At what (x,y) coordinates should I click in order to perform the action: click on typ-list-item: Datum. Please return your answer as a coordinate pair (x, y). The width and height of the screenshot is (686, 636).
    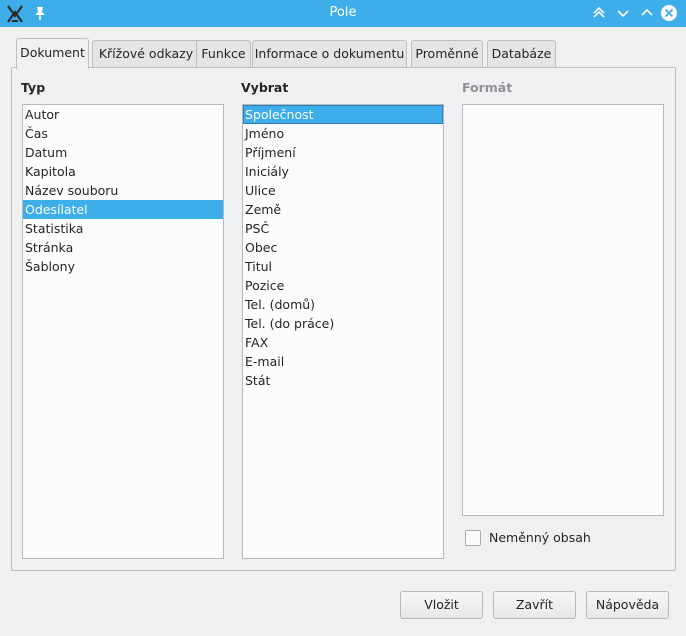
    Looking at the image, I should click on (123, 152).